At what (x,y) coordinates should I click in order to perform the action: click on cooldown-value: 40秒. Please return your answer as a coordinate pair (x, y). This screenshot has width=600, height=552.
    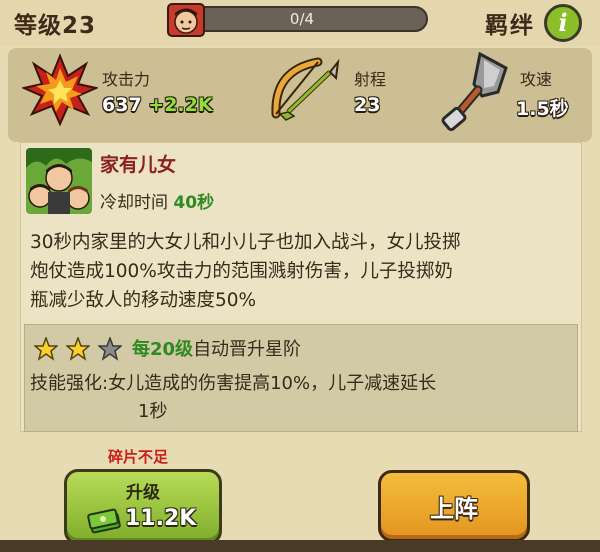
    Looking at the image, I should click on (194, 203).